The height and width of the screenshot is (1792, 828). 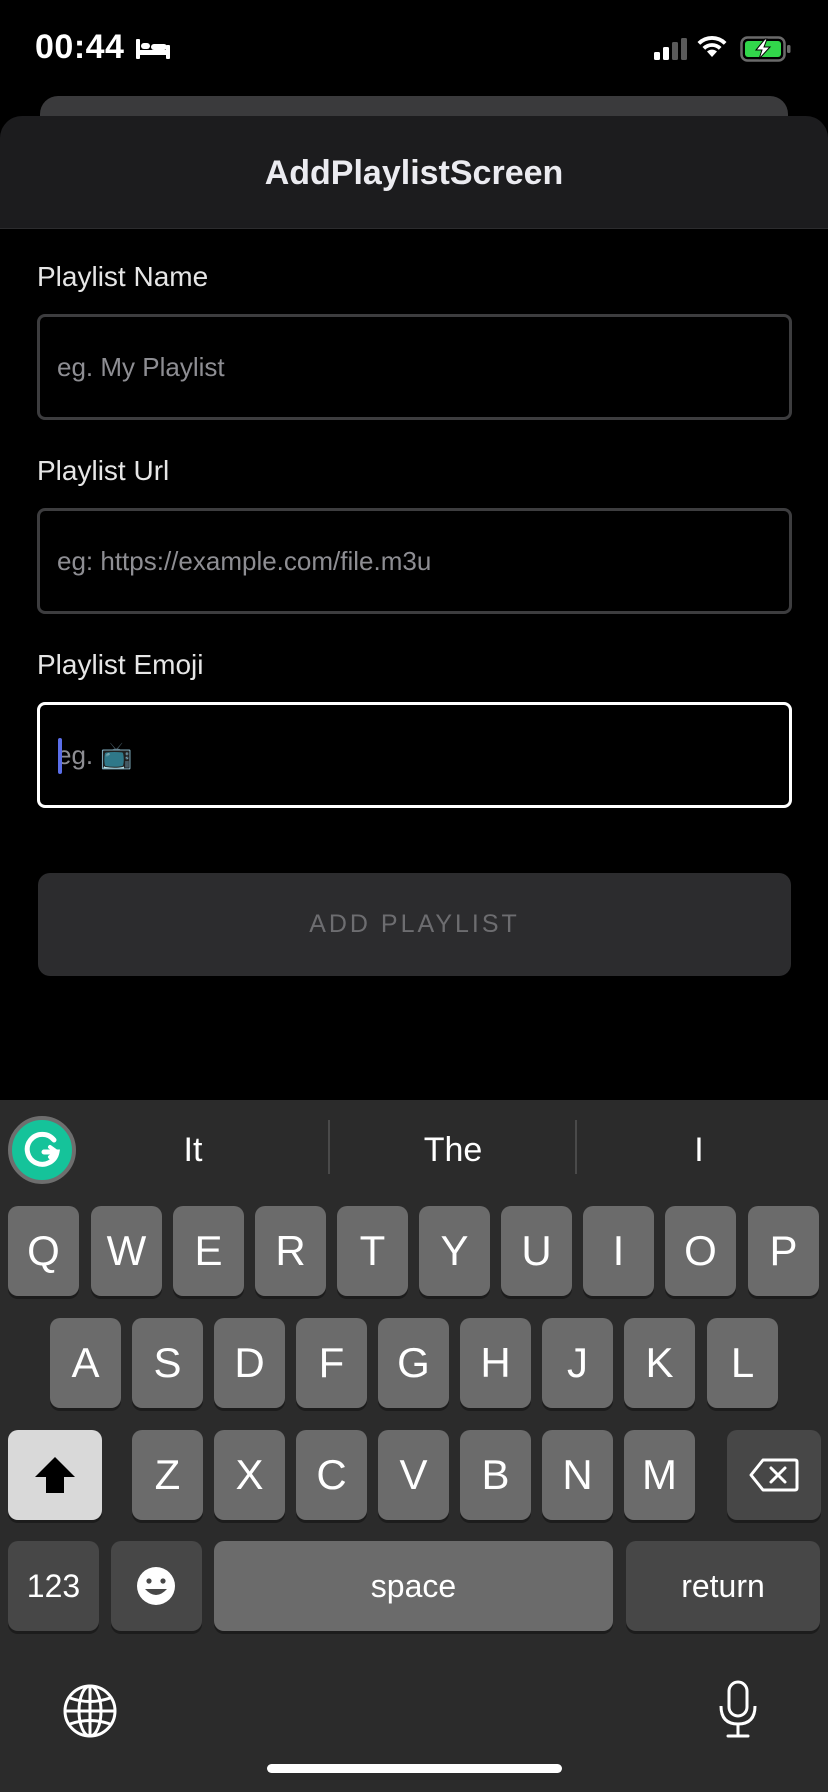 I want to click on globe-icon, so click(x=90, y=1711).